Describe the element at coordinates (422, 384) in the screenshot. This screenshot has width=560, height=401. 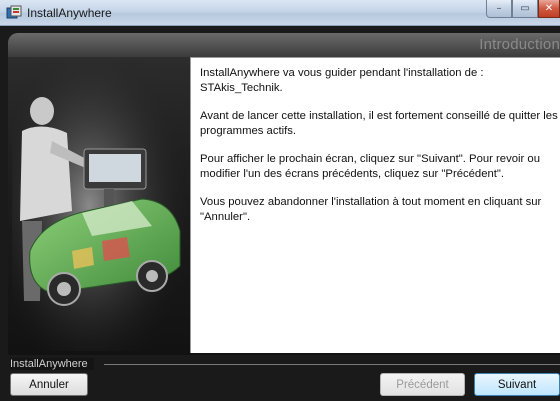
I see `previous-button: Précédent` at that location.